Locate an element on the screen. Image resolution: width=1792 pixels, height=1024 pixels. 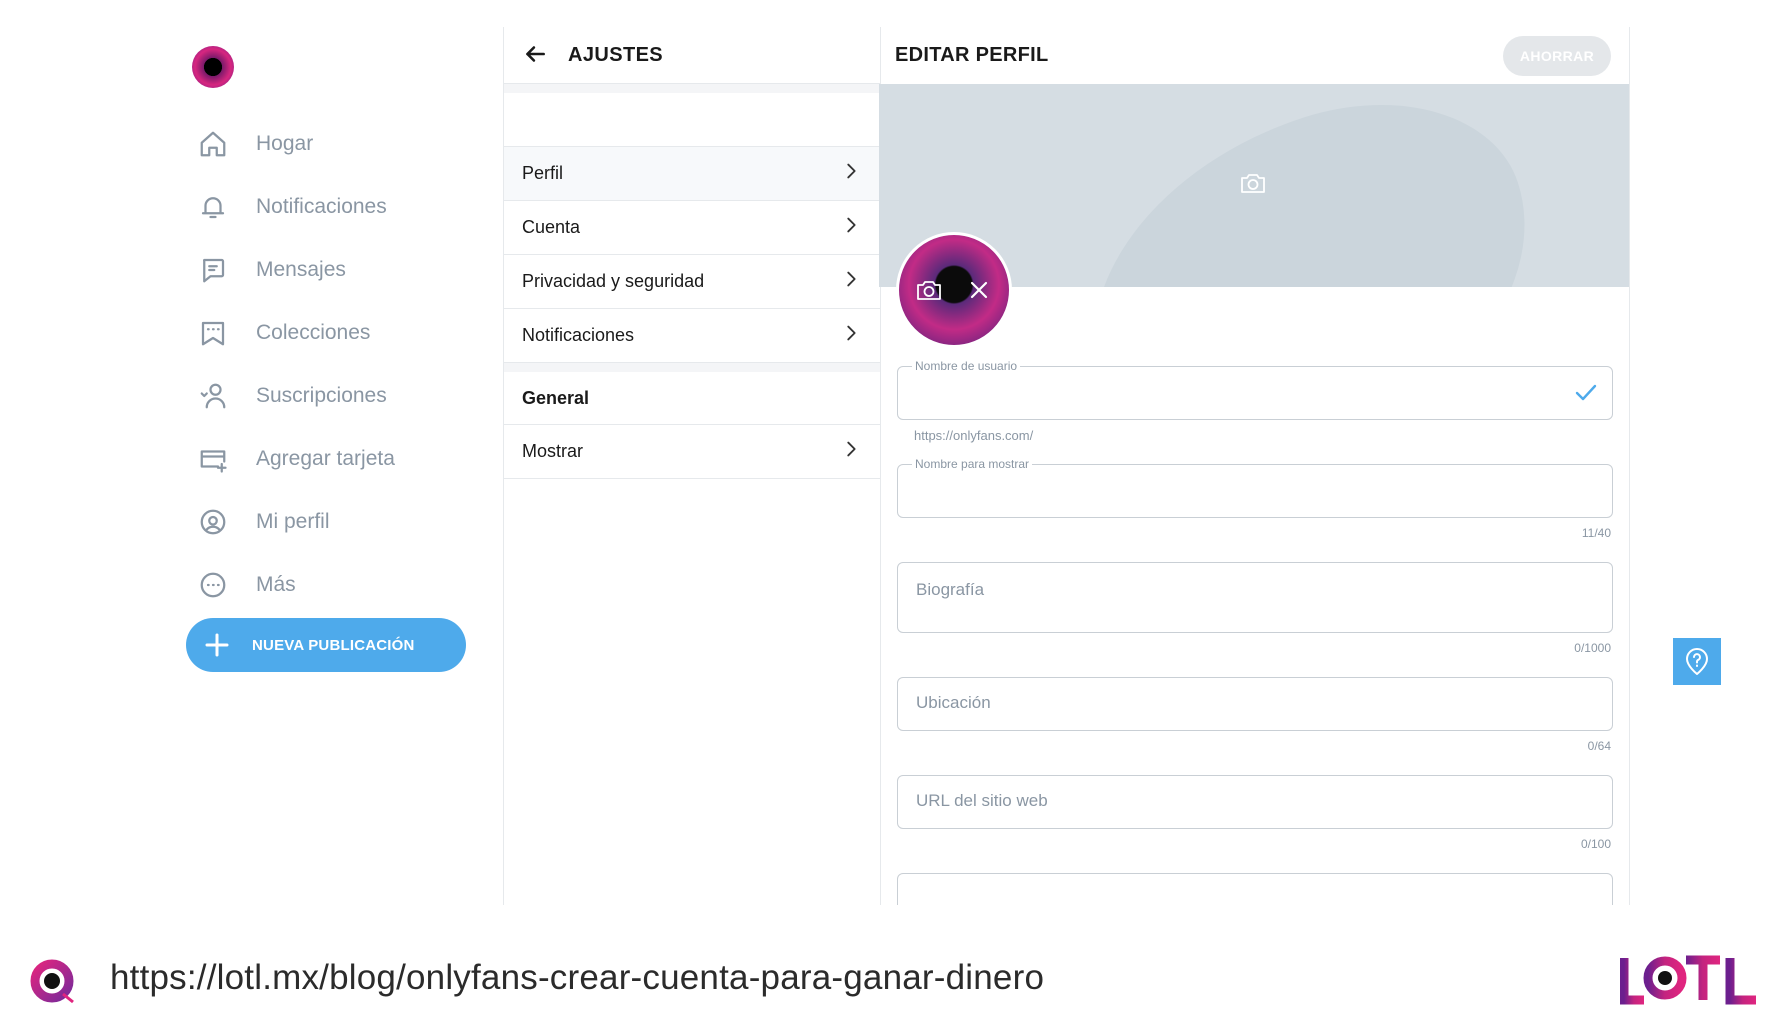
plus-icon is located at coordinates (217, 645).